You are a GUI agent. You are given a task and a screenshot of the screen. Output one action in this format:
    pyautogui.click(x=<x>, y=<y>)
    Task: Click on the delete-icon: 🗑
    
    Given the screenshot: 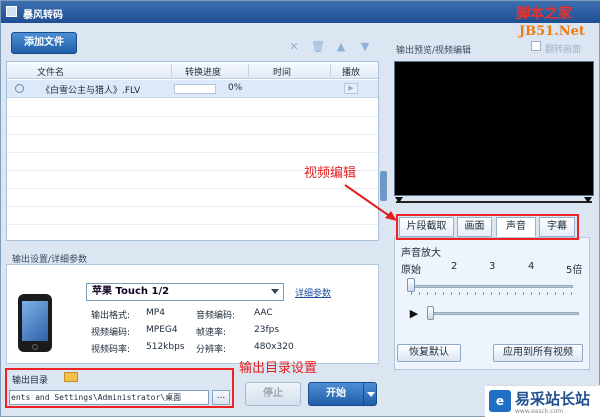 What is the action you would take?
    pyautogui.click(x=318, y=47)
    